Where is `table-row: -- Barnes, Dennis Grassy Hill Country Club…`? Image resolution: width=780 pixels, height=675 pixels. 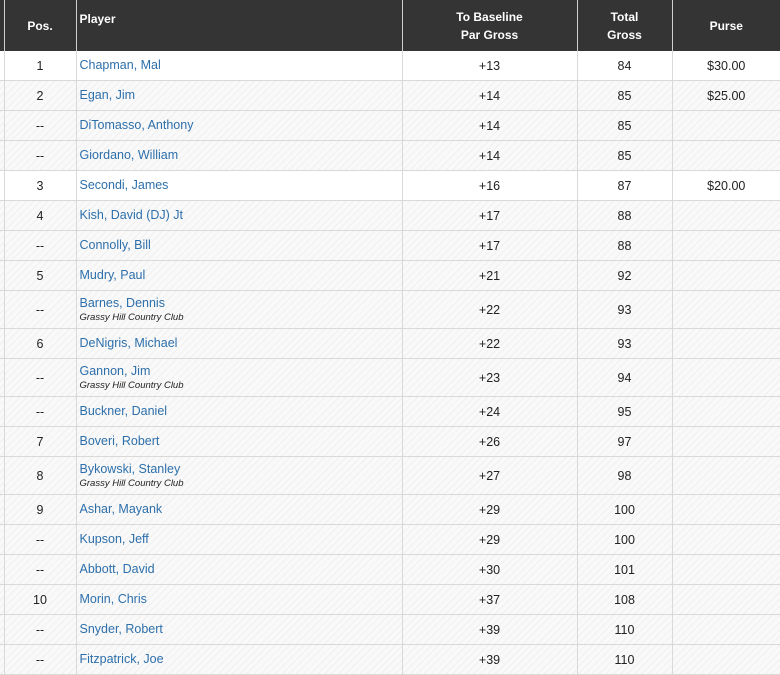
table-row: -- Barnes, Dennis Grassy Hill Country Club… is located at coordinates (390, 309).